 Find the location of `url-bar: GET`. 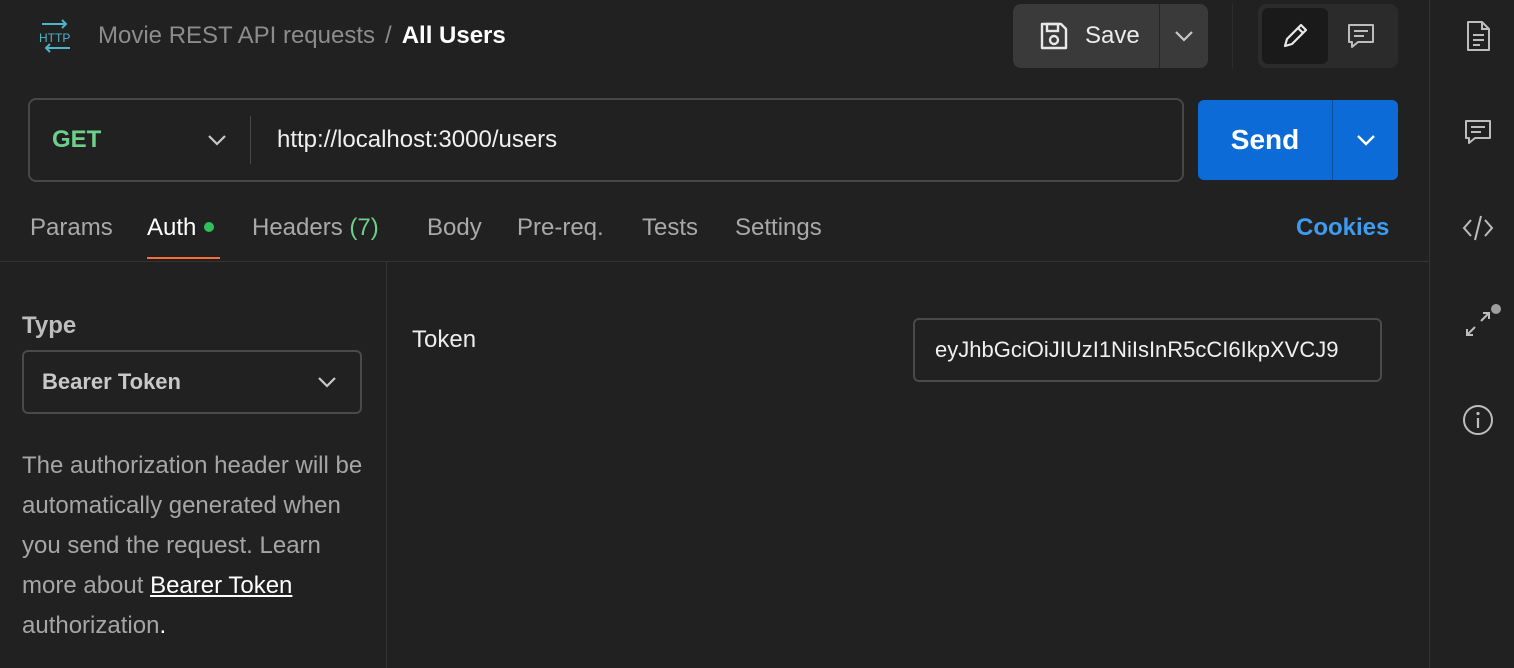

url-bar: GET is located at coordinates (606, 140).